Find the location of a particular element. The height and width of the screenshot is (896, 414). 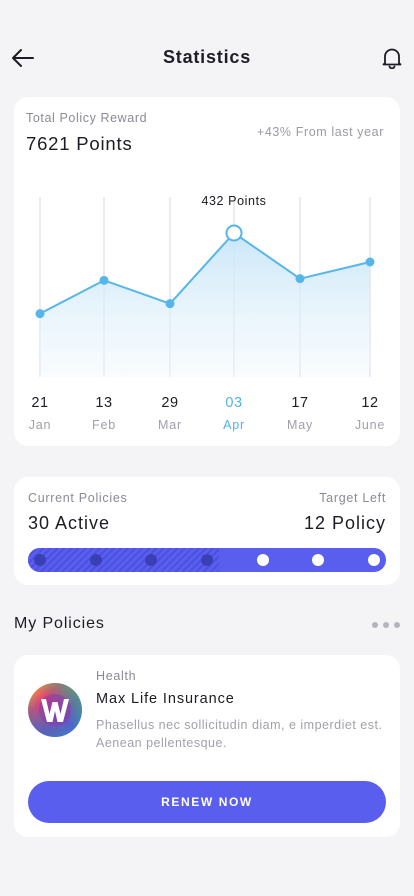

insurance-name: Max Life Insurance is located at coordinates (165, 699).